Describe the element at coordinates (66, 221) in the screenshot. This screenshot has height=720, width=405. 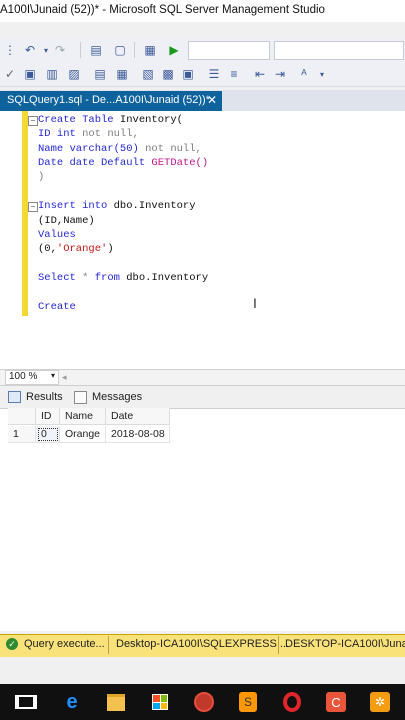
I see `code-line: (ID,Name)` at that location.